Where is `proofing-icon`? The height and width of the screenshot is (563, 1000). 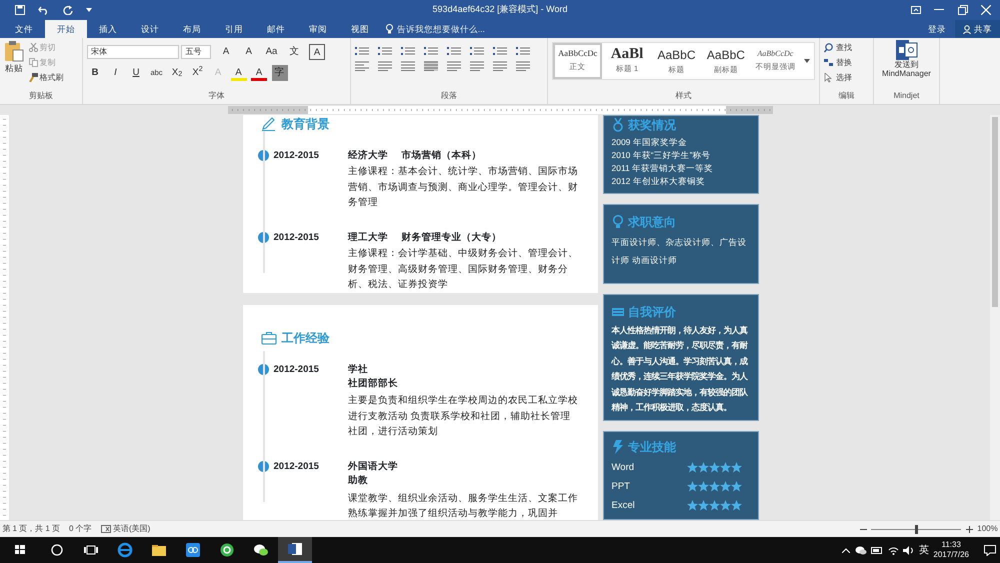
proofing-icon is located at coordinates (105, 529).